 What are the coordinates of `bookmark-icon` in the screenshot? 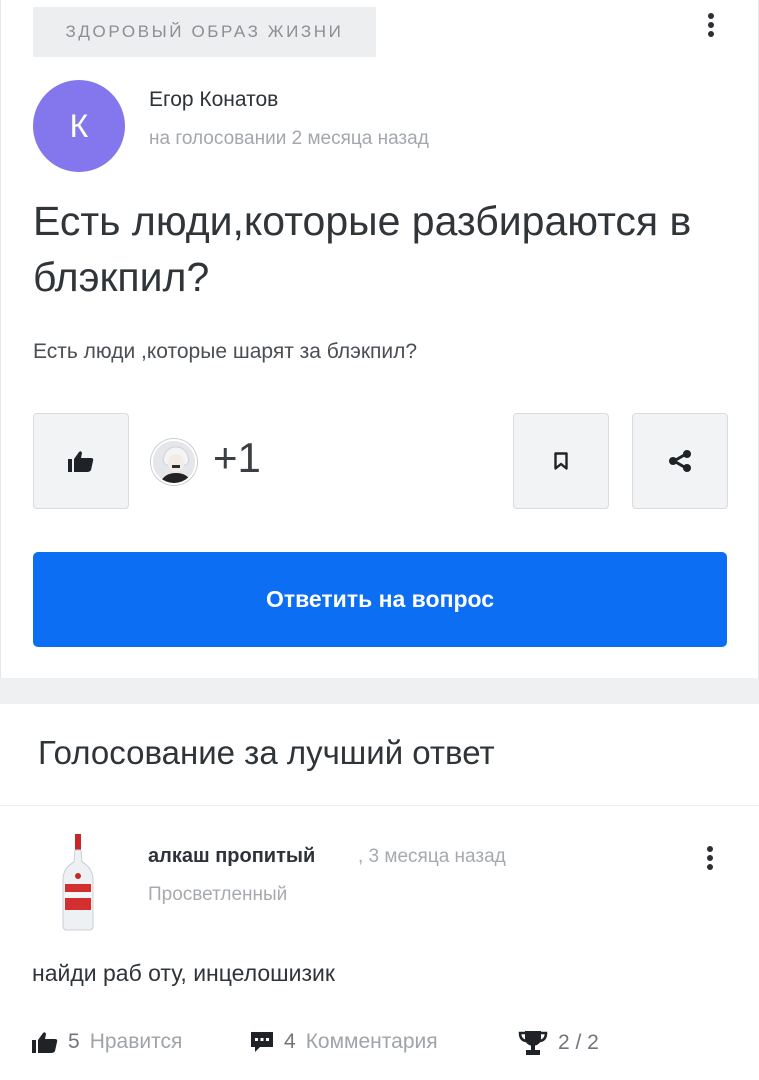 It's located at (561, 461).